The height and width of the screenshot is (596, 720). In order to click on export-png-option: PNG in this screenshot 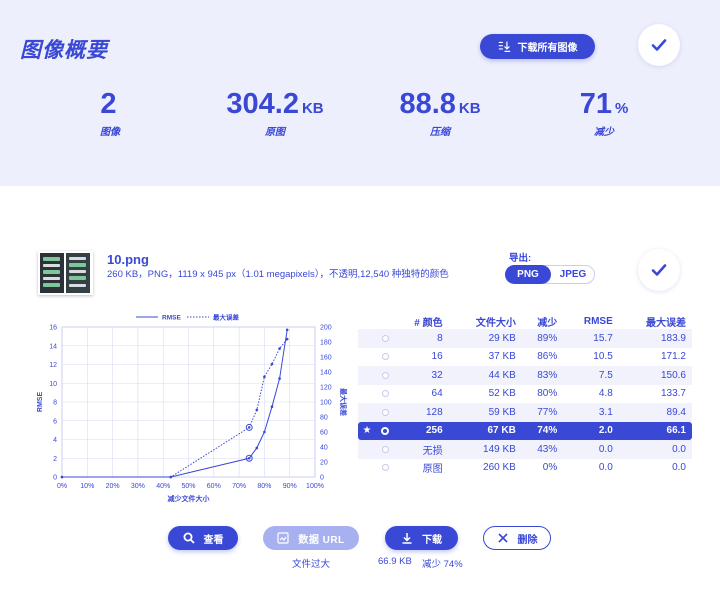, I will do `click(528, 274)`.